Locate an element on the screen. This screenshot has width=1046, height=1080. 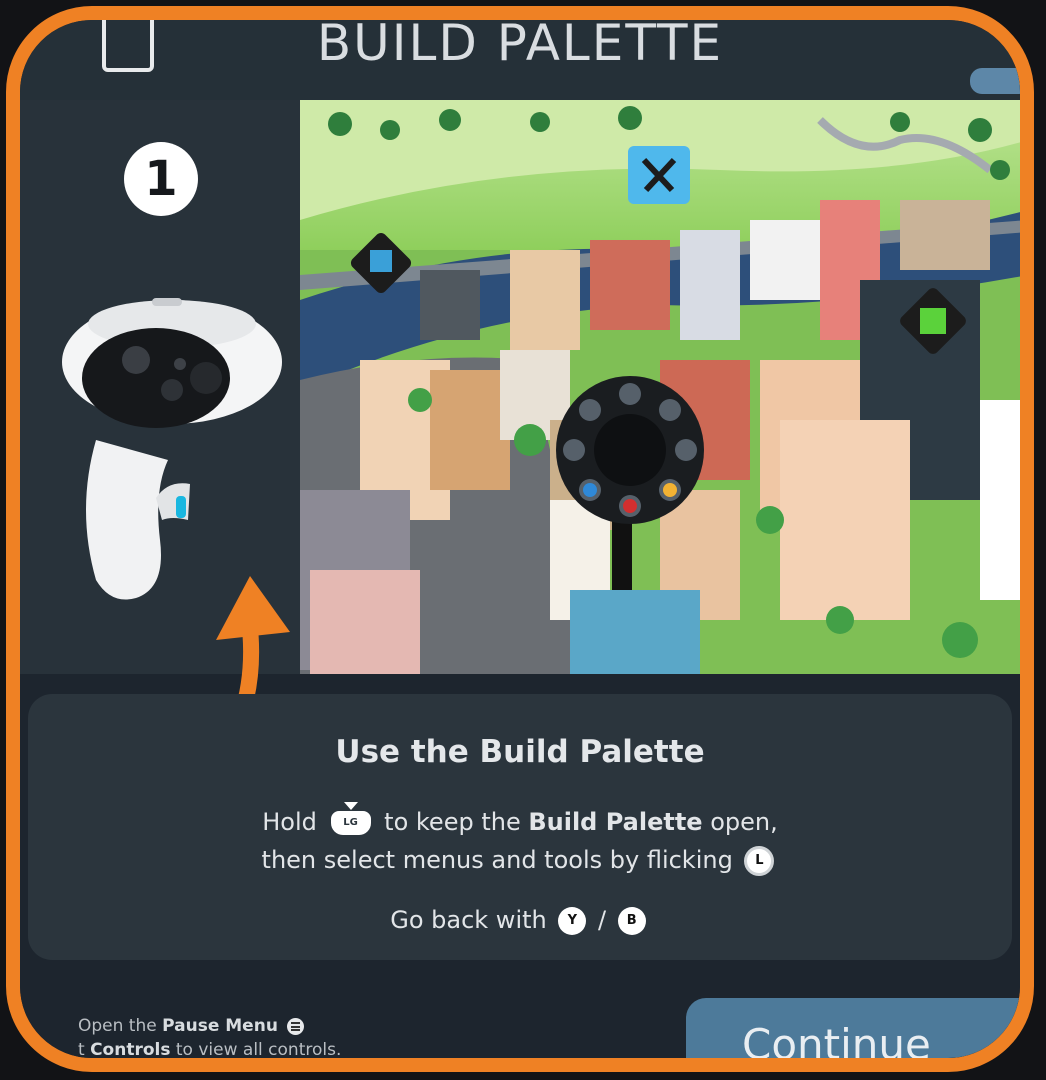
continue-button: Continue is located at coordinates (853, 1033).